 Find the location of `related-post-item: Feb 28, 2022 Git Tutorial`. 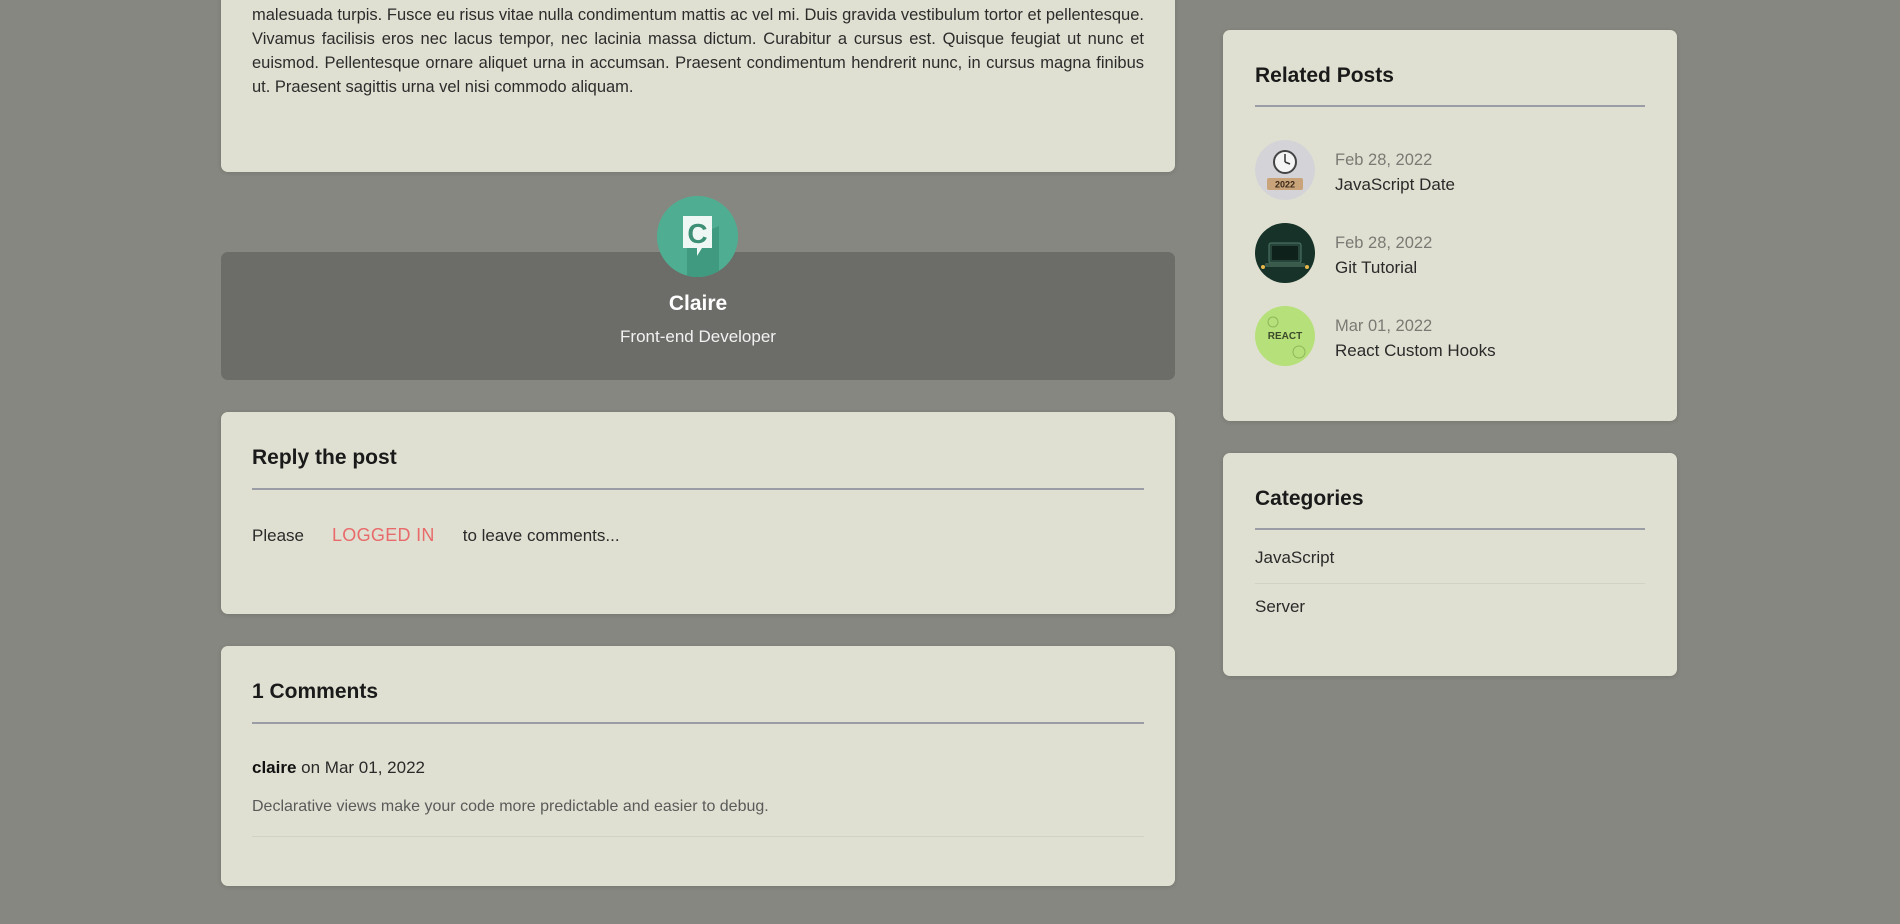

related-post-item: Feb 28, 2022 Git Tutorial is located at coordinates (1450, 253).